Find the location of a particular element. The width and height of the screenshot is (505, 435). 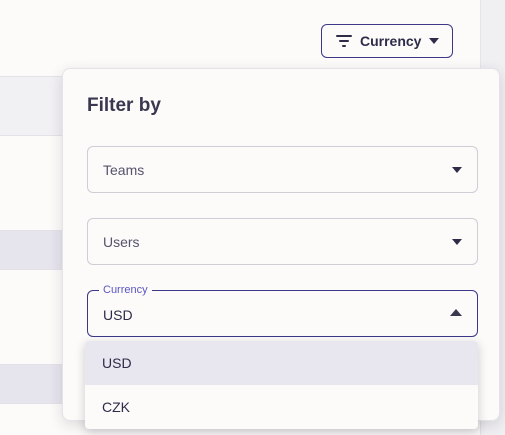

teams-select-placeholder: Teams is located at coordinates (124, 170).